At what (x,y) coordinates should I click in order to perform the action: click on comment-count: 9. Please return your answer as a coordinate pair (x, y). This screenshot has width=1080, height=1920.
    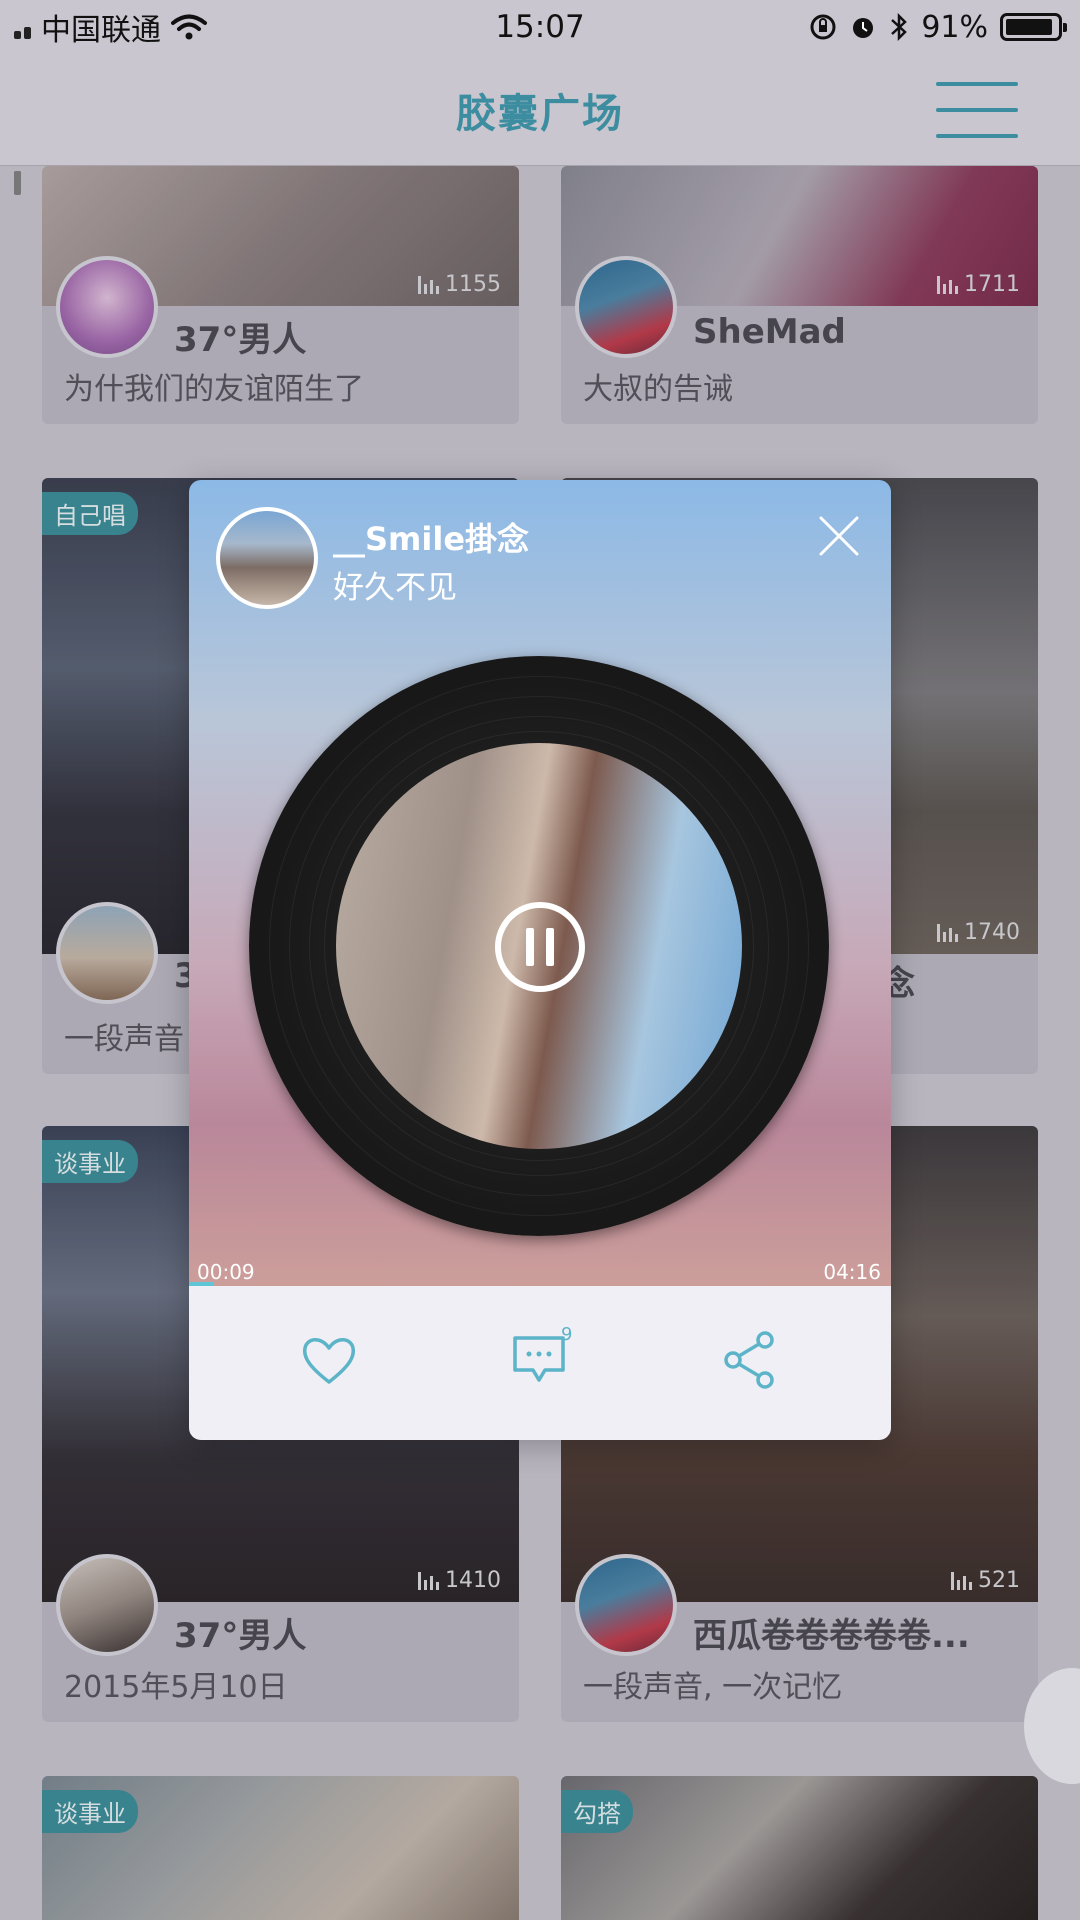
    Looking at the image, I should click on (567, 1334).